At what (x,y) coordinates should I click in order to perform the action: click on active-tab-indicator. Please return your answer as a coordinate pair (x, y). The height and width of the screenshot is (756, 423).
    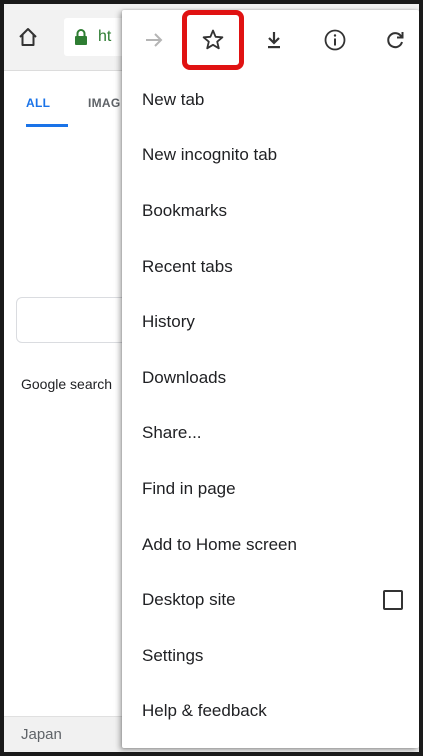
    Looking at the image, I should click on (47, 125).